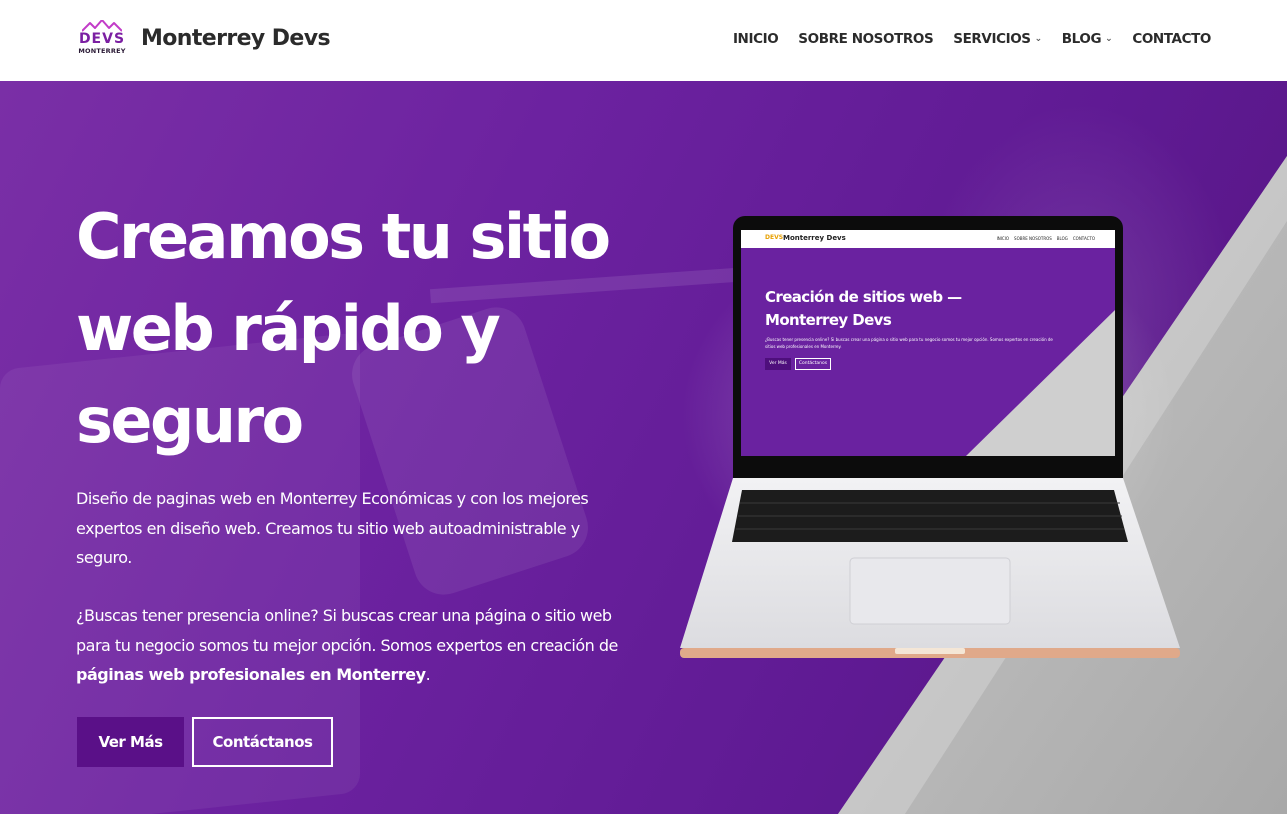 This screenshot has width=1287, height=814. I want to click on nav-item-inicio: INICIO, so click(755, 39).